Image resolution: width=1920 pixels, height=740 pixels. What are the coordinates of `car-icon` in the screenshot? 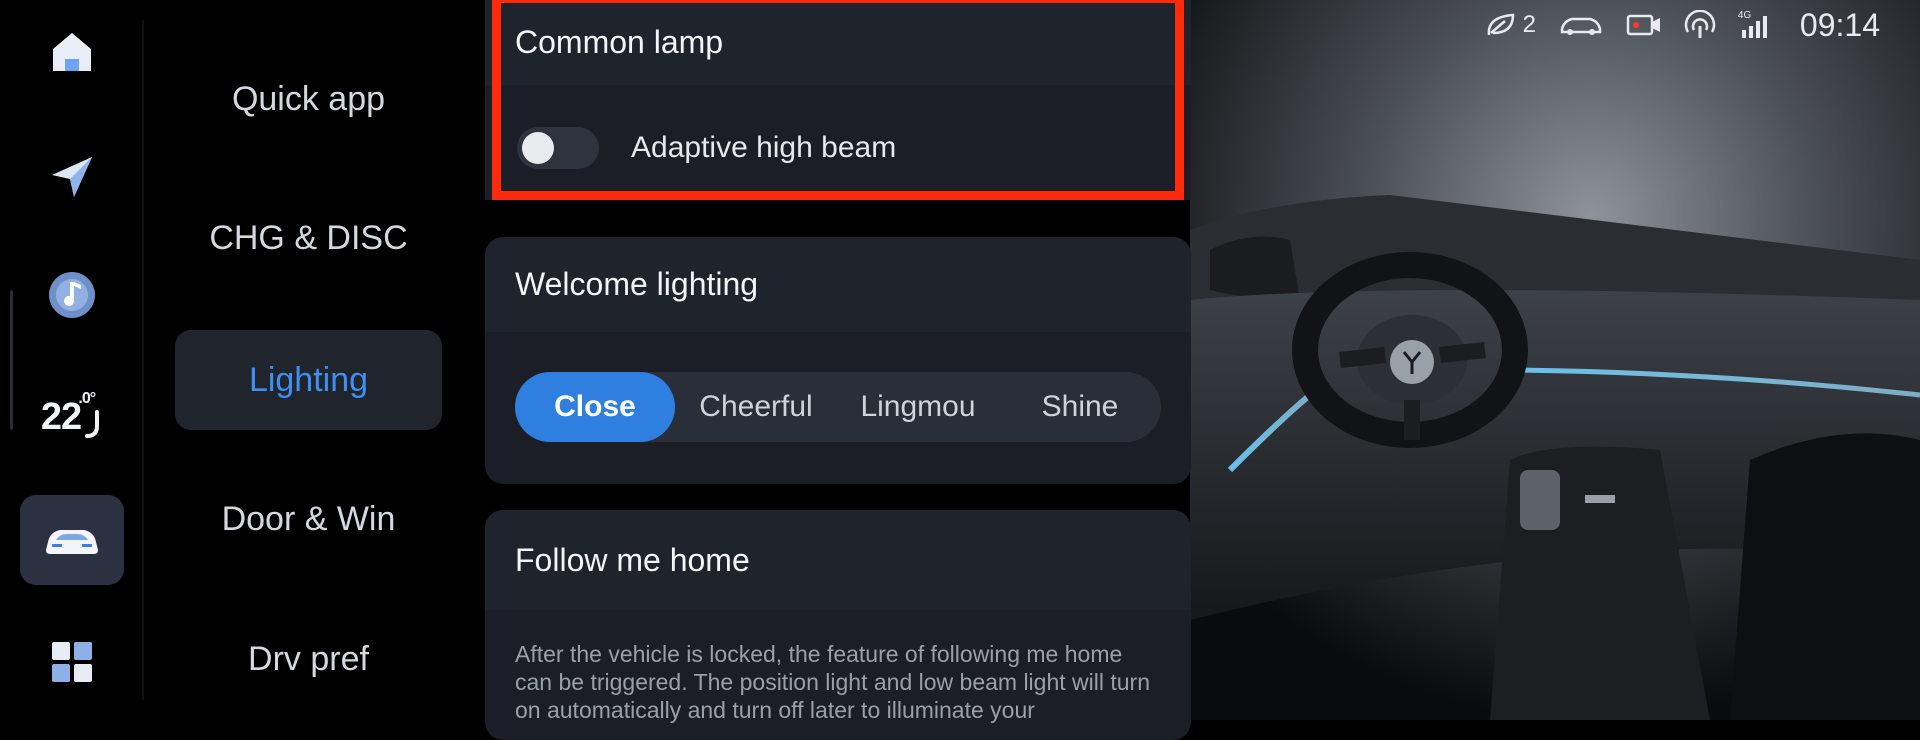 It's located at (72, 542).